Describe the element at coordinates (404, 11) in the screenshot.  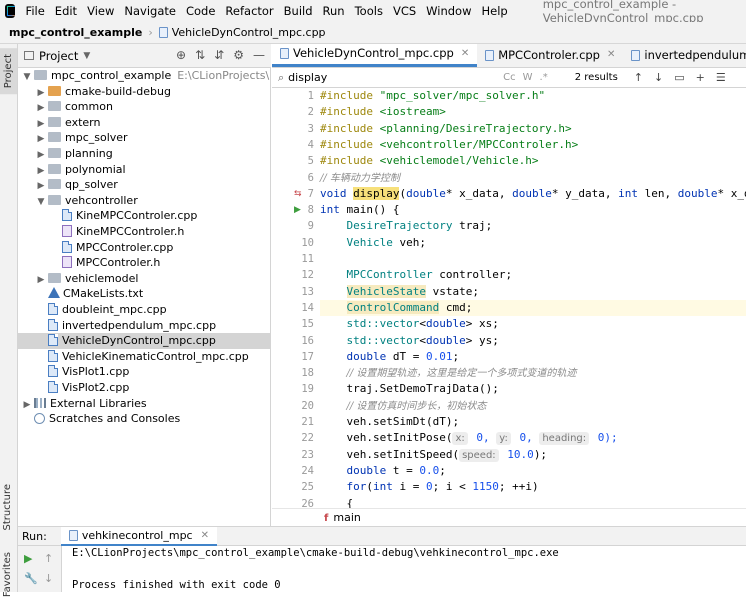
I see `menu-vcs: VCS` at that location.